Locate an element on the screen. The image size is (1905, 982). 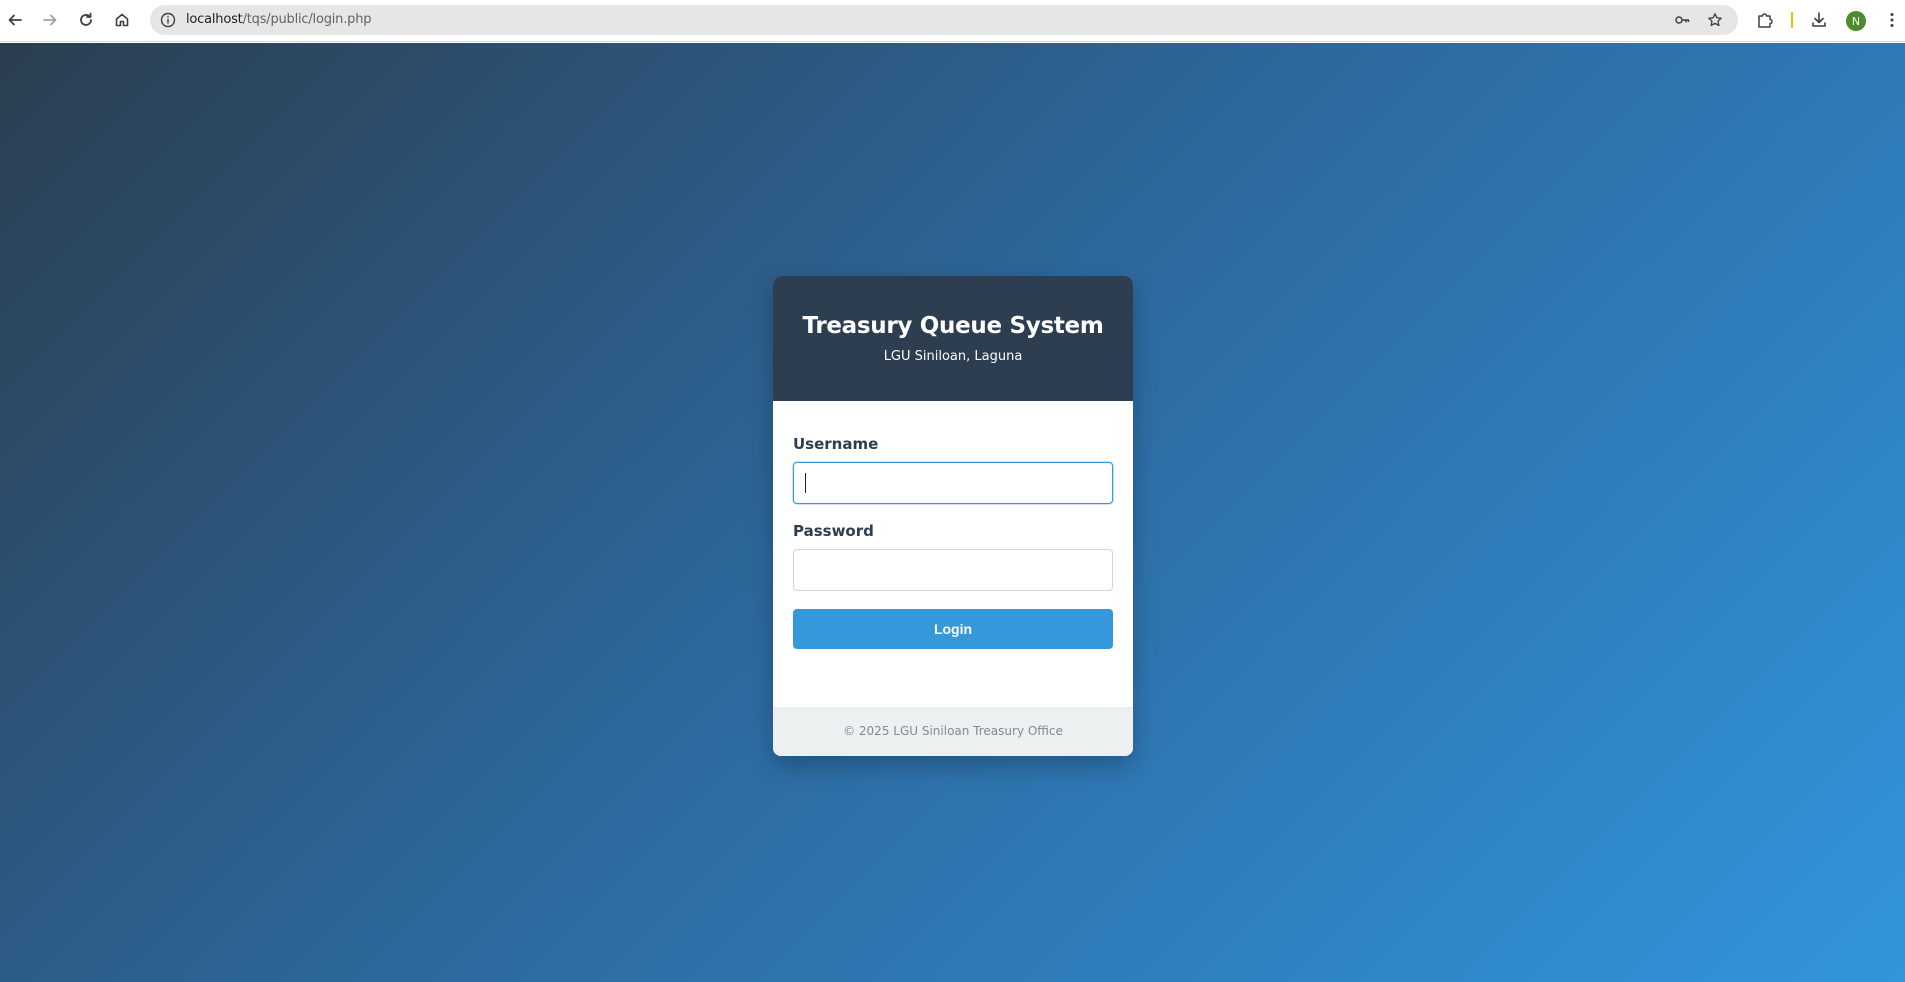
username-label: Username is located at coordinates (836, 444).